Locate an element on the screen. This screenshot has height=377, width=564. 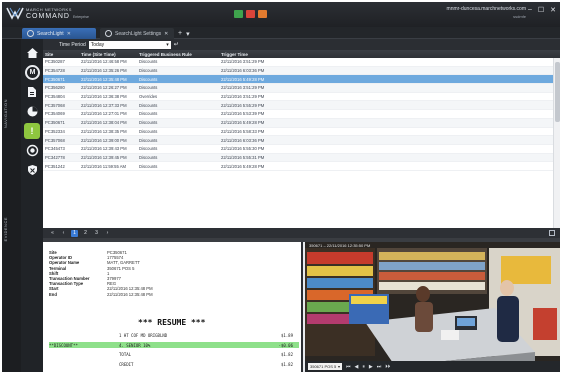
apply-filter-icon: ↵ is located at coordinates (176, 44).